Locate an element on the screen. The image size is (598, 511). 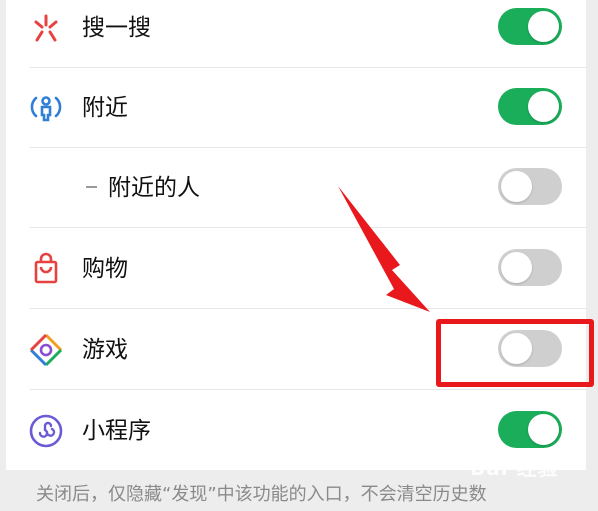
mini-programs-toggle is located at coordinates (530, 429).